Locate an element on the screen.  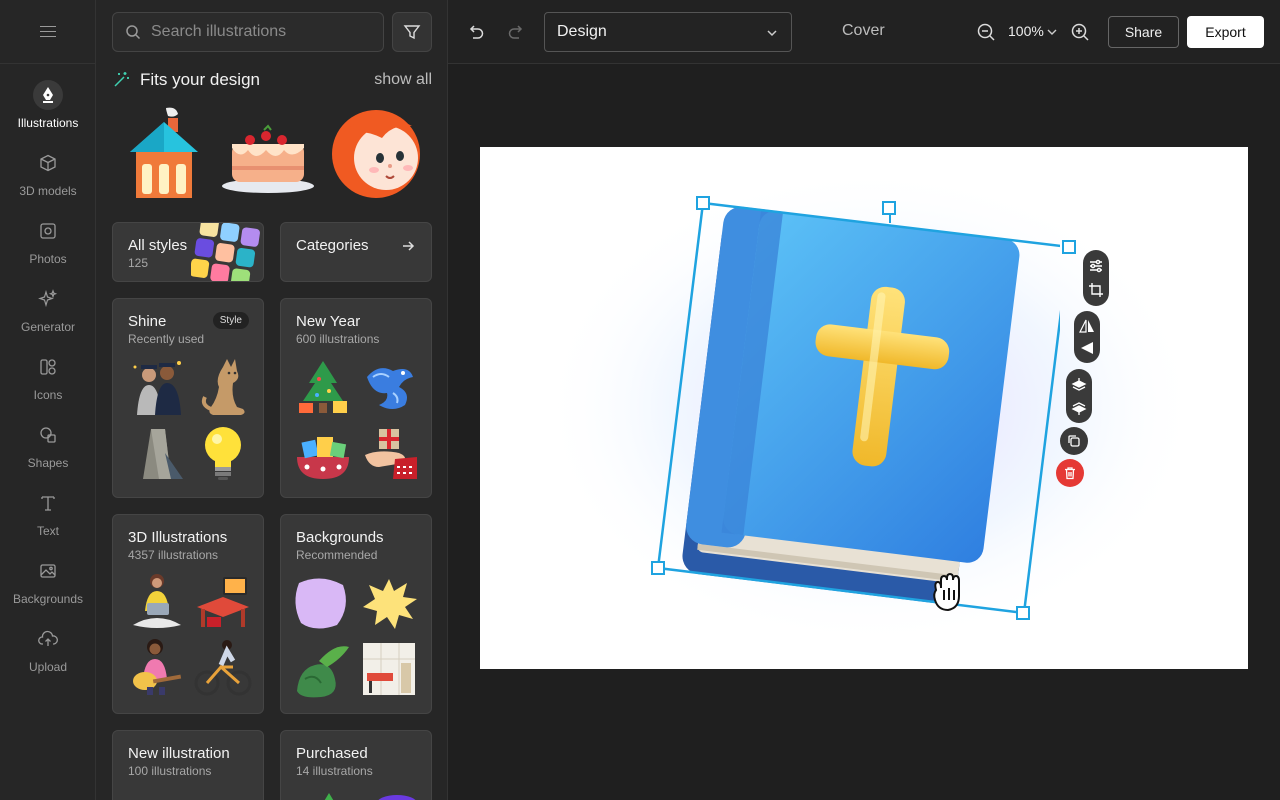
house-illustration is located at coordinates (164, 152).